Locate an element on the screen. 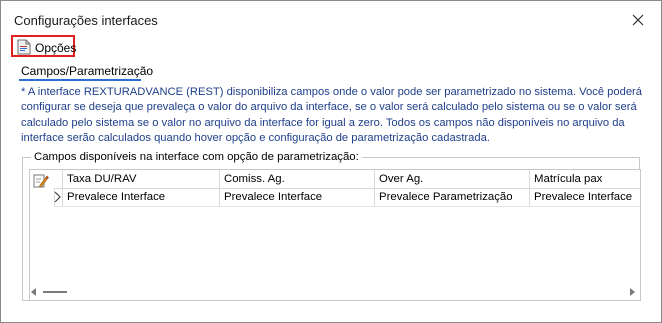  edit-pencil-icon is located at coordinates (41, 181).